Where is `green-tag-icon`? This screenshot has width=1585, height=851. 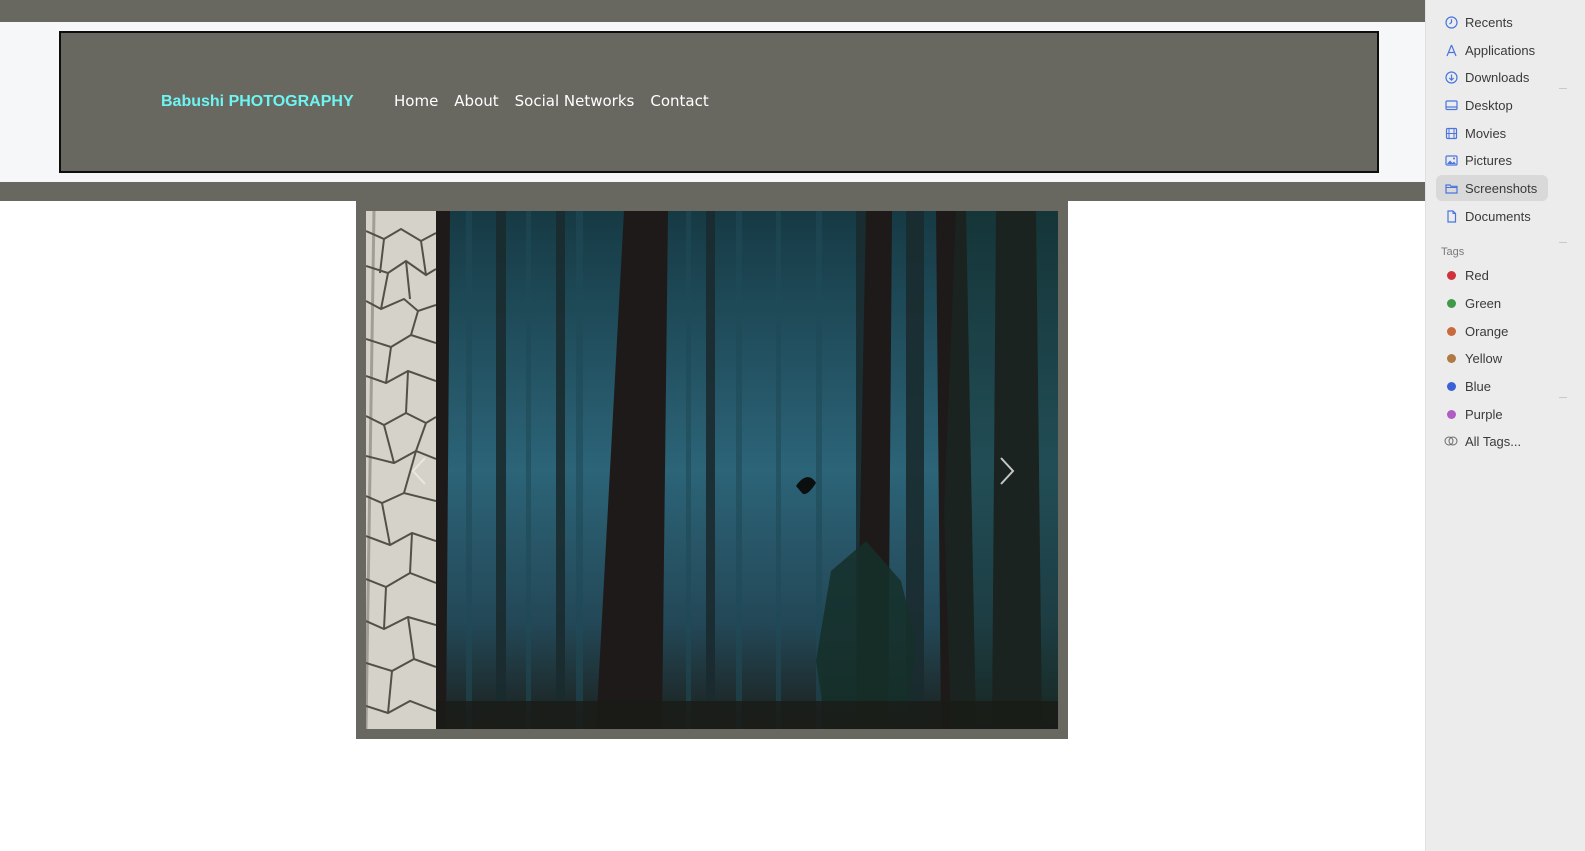
green-tag-icon is located at coordinates (1451, 303).